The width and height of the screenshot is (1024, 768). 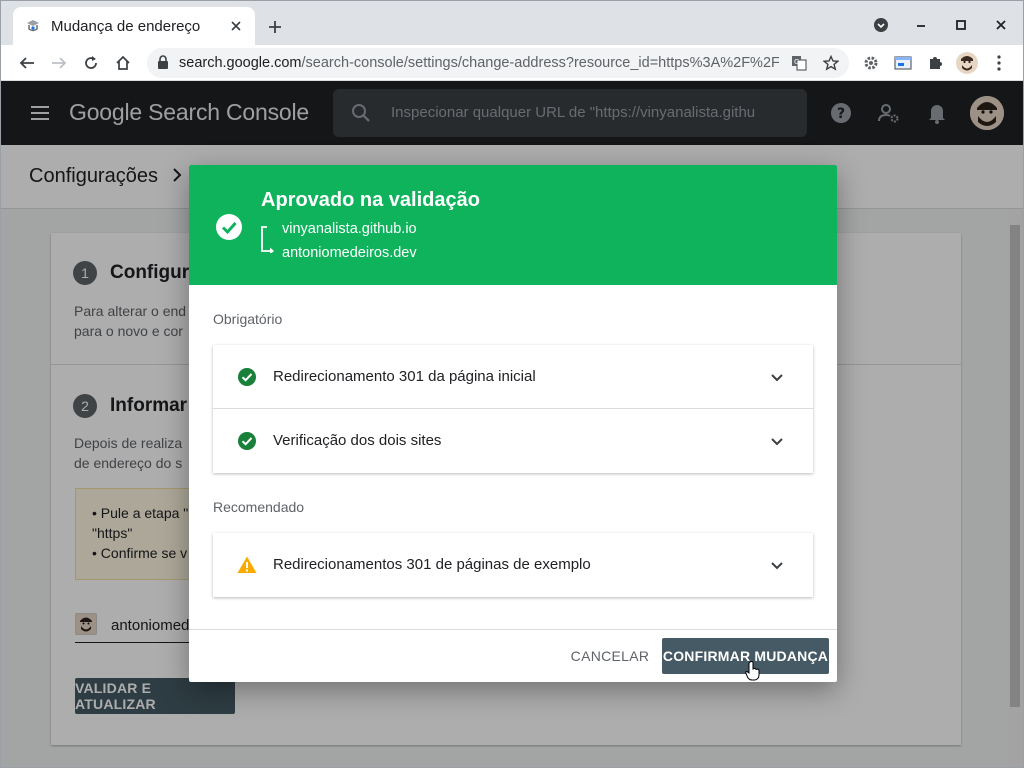 I want to click on extensions-puzzle-icon, so click(x=935, y=63).